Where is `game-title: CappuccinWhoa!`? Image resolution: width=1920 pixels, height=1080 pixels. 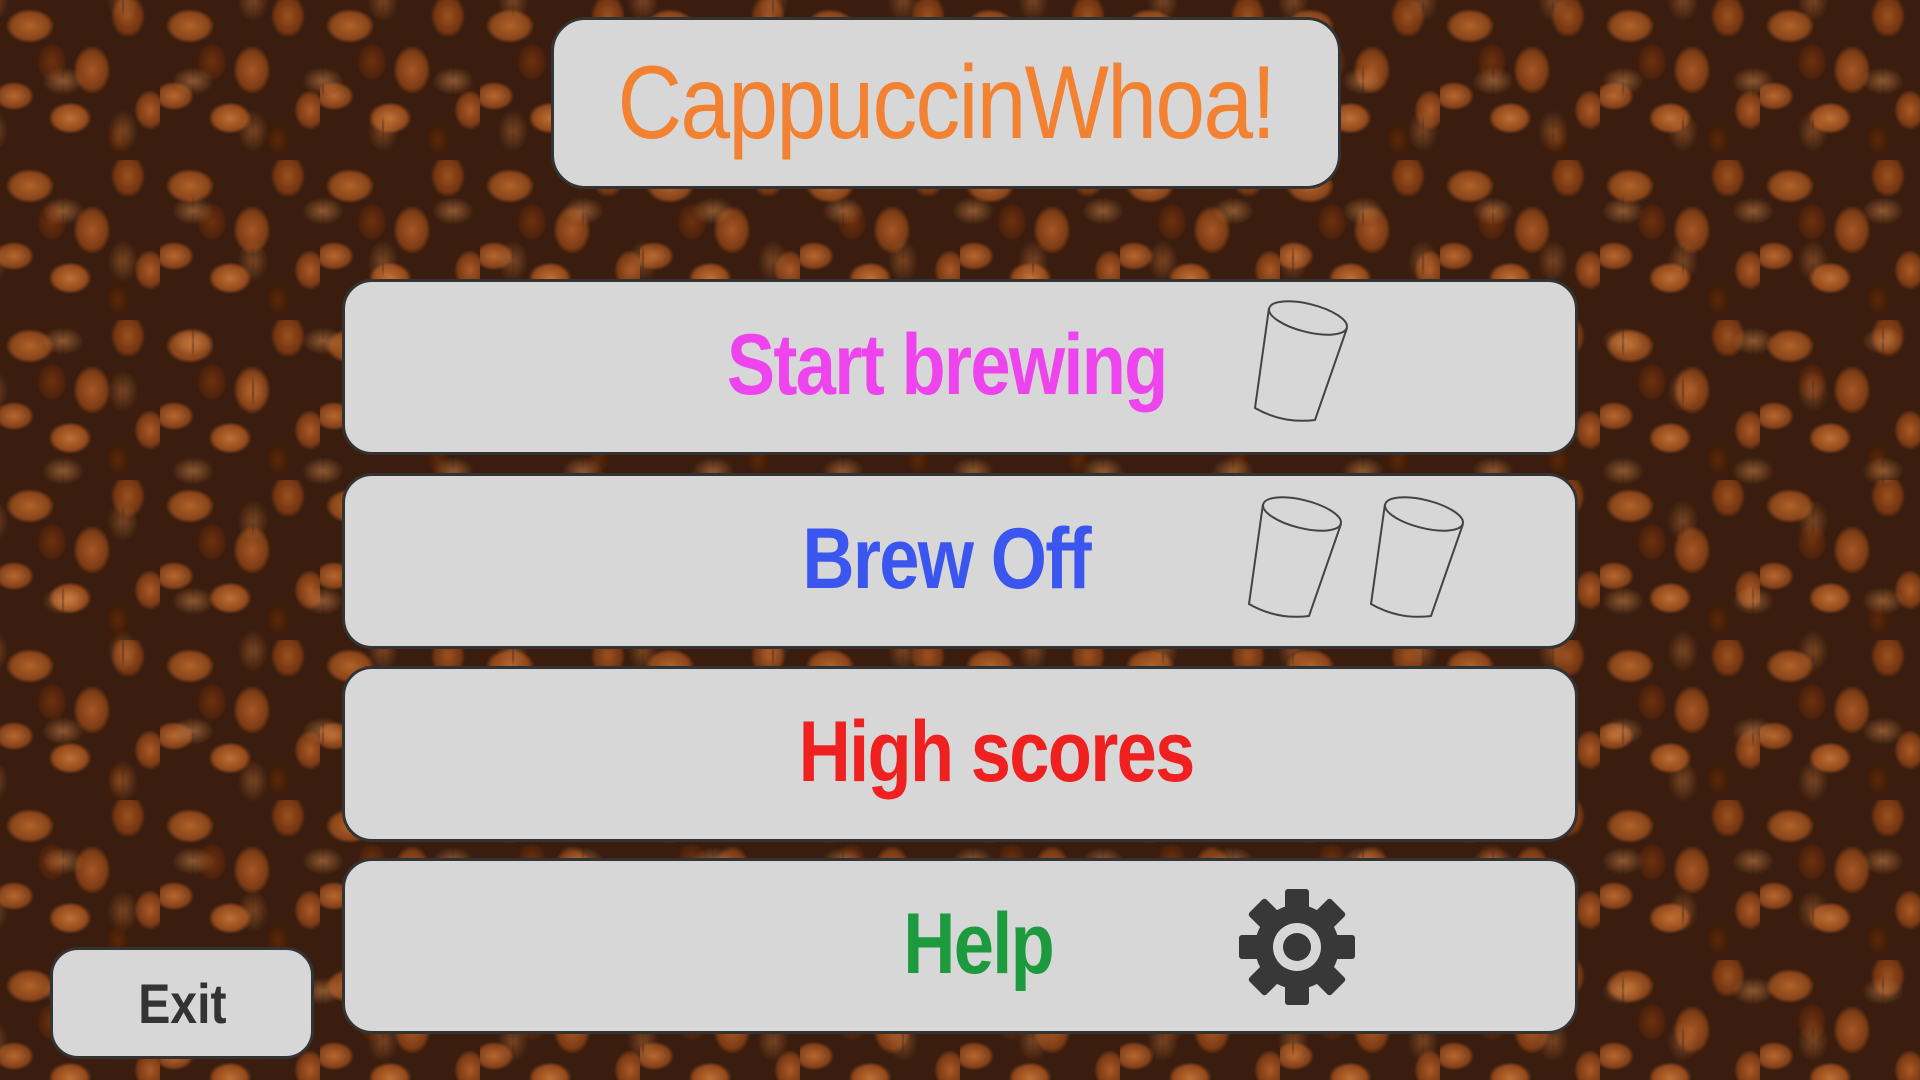 game-title: CappuccinWhoa! is located at coordinates (946, 102).